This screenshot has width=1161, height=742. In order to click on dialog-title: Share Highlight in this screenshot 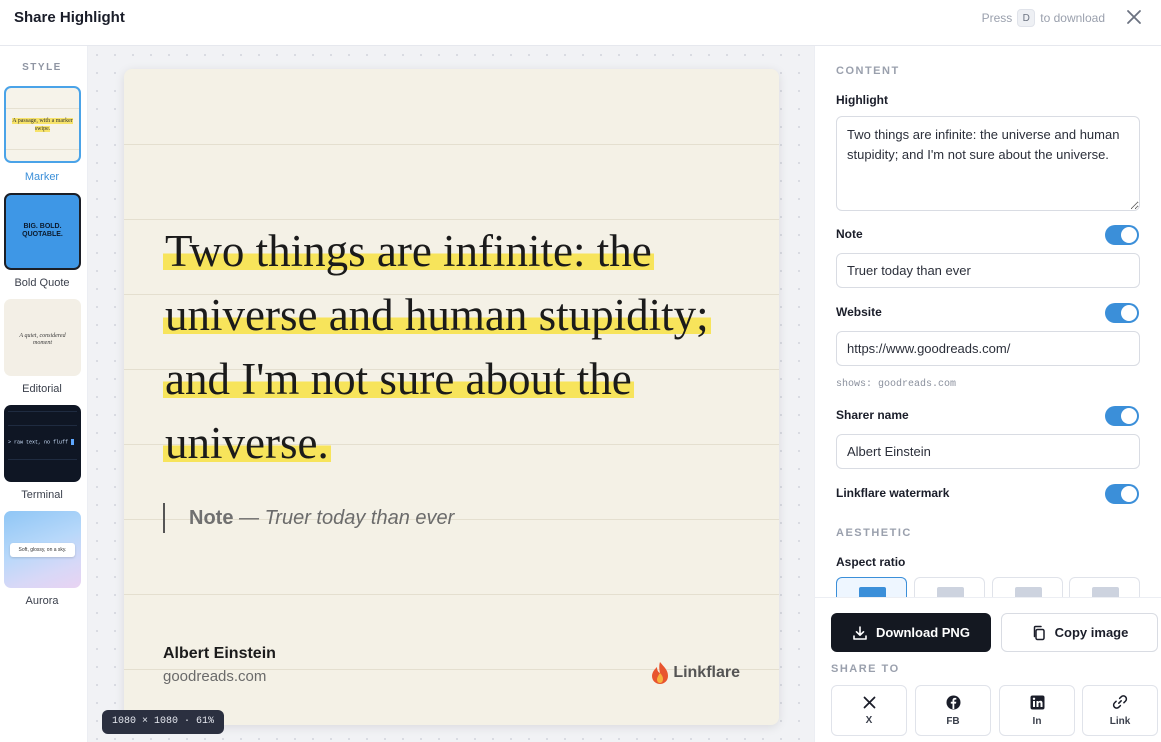, I will do `click(69, 17)`.